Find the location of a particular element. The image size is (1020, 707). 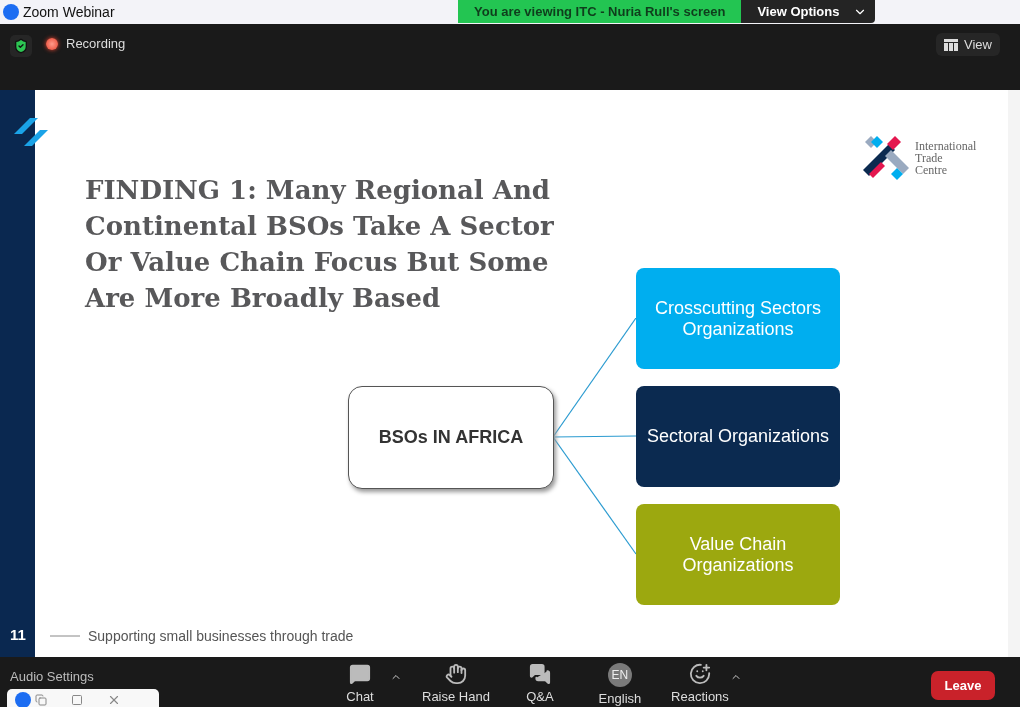

smiley-icon is located at coordinates (699, 674).